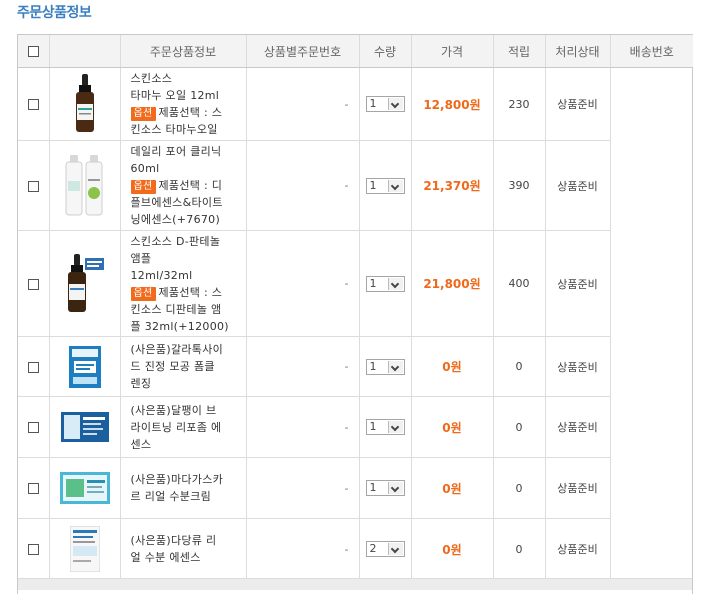  I want to click on ampoule-bottle-icon, so click(85, 283).